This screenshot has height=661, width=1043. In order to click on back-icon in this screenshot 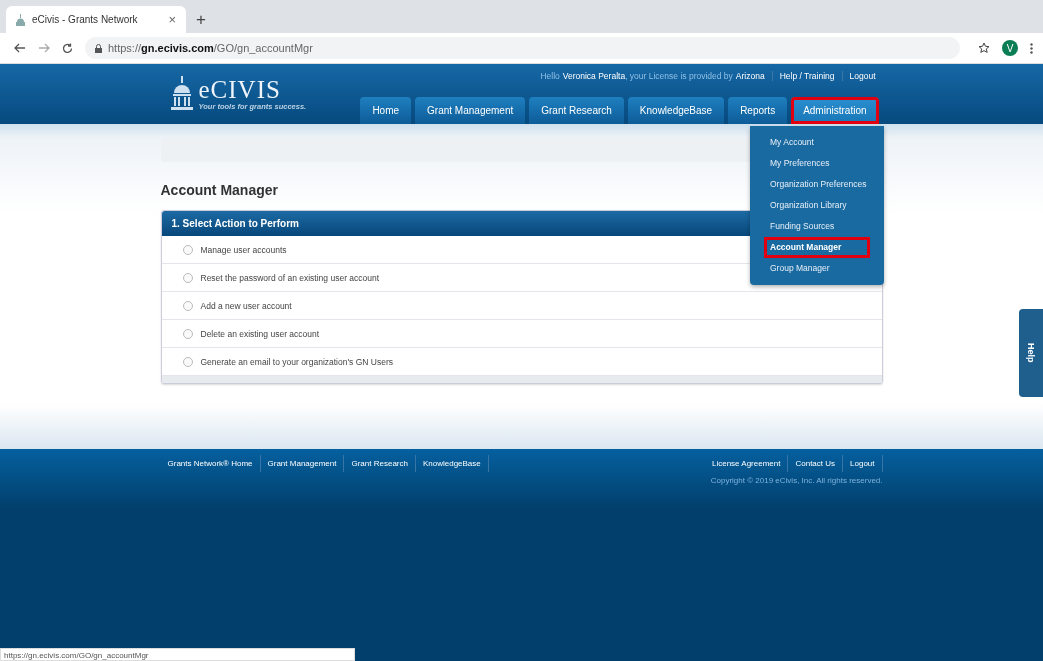, I will do `click(20, 48)`.